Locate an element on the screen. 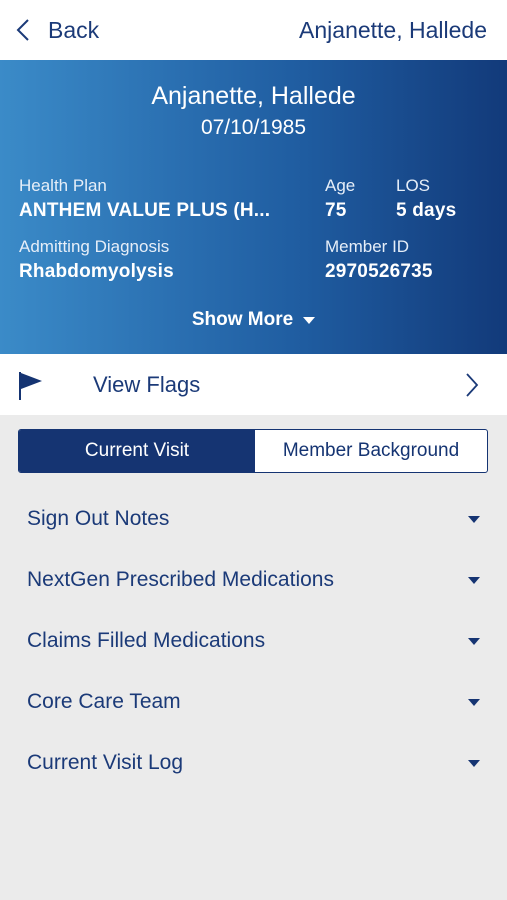  chevron-right-icon is located at coordinates (472, 387).